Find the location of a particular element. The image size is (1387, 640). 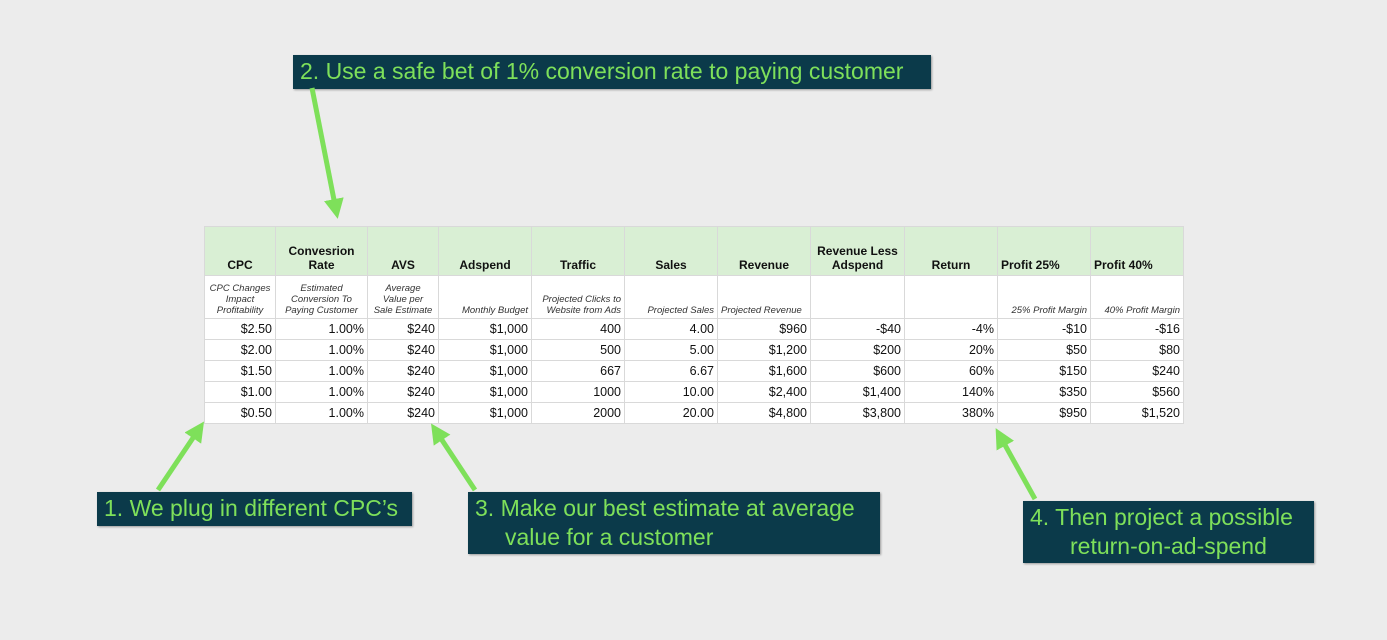

arrow-to-avs is located at coordinates (454, 457).